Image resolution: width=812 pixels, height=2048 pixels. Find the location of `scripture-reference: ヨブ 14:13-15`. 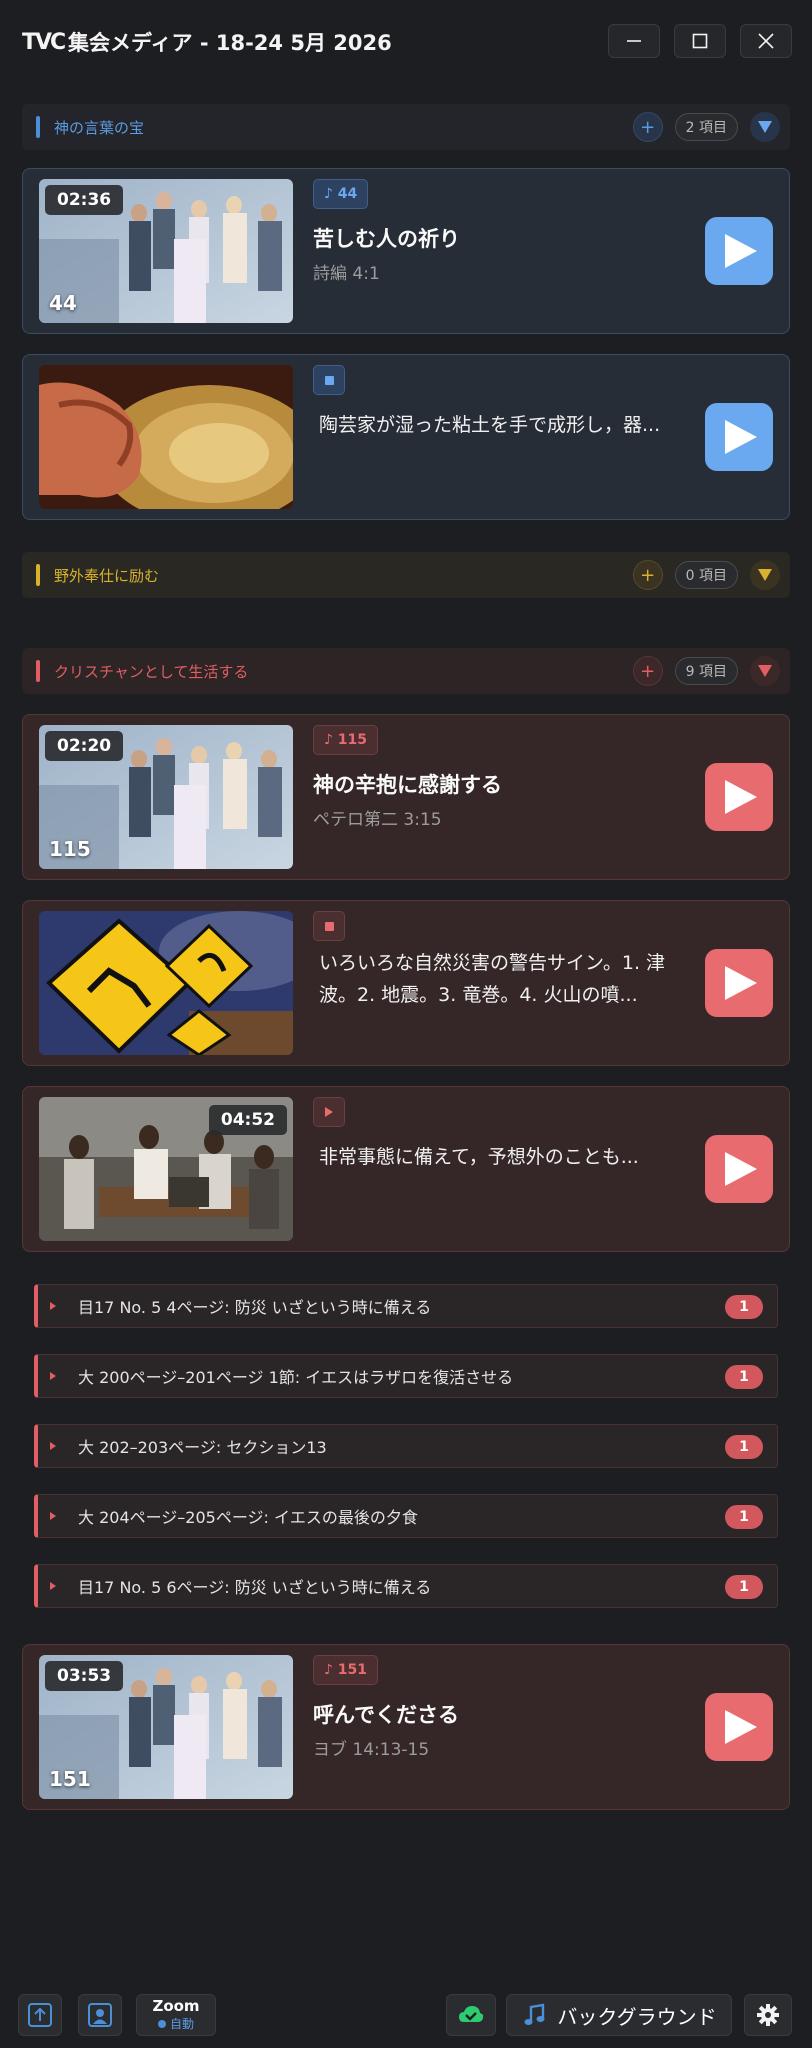

scripture-reference: ヨブ 14:13-15 is located at coordinates (371, 1750).